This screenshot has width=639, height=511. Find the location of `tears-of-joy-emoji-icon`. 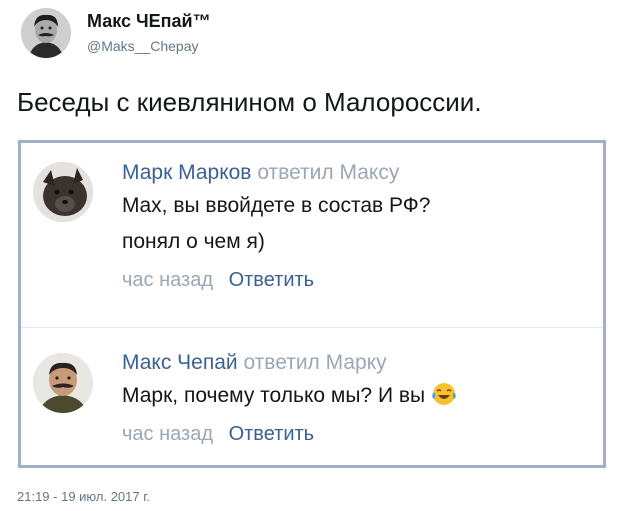

tears-of-joy-emoji-icon is located at coordinates (444, 394).